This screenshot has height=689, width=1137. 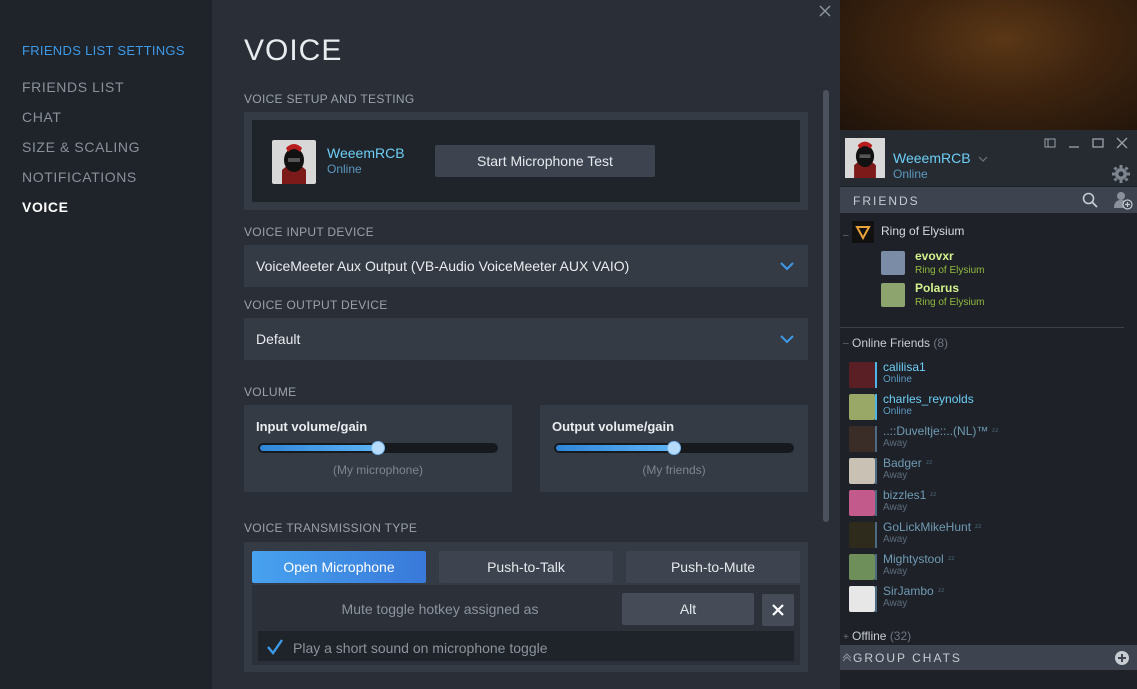 I want to click on sidebar-item-notifications: NOTIFICATIONS, so click(x=79, y=177).